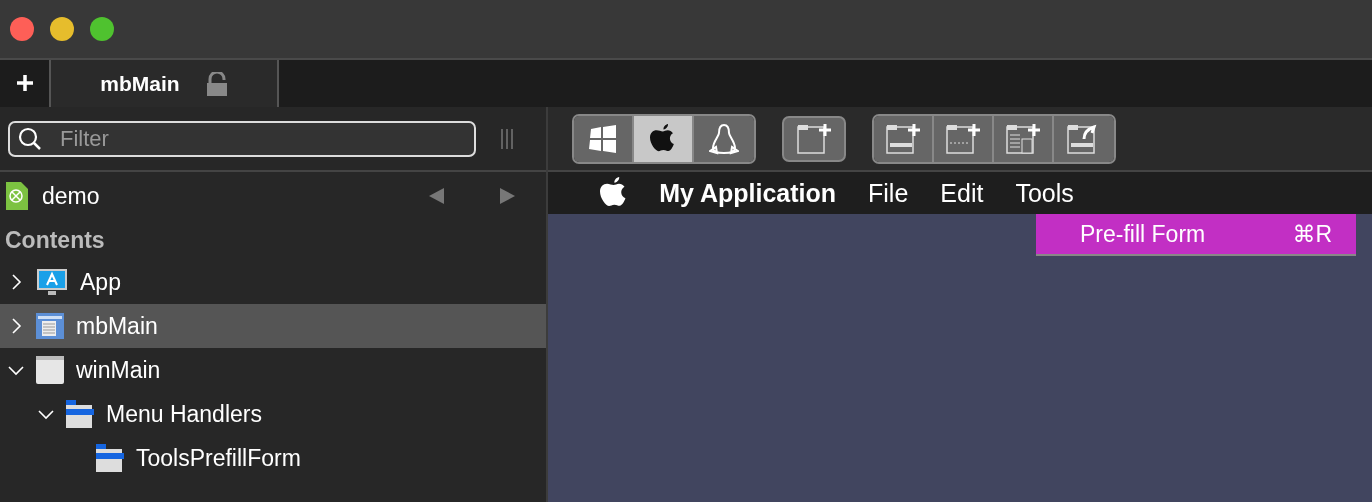  I want to click on menu-item: Pre-fill Form ⌘R, so click(1196, 235).